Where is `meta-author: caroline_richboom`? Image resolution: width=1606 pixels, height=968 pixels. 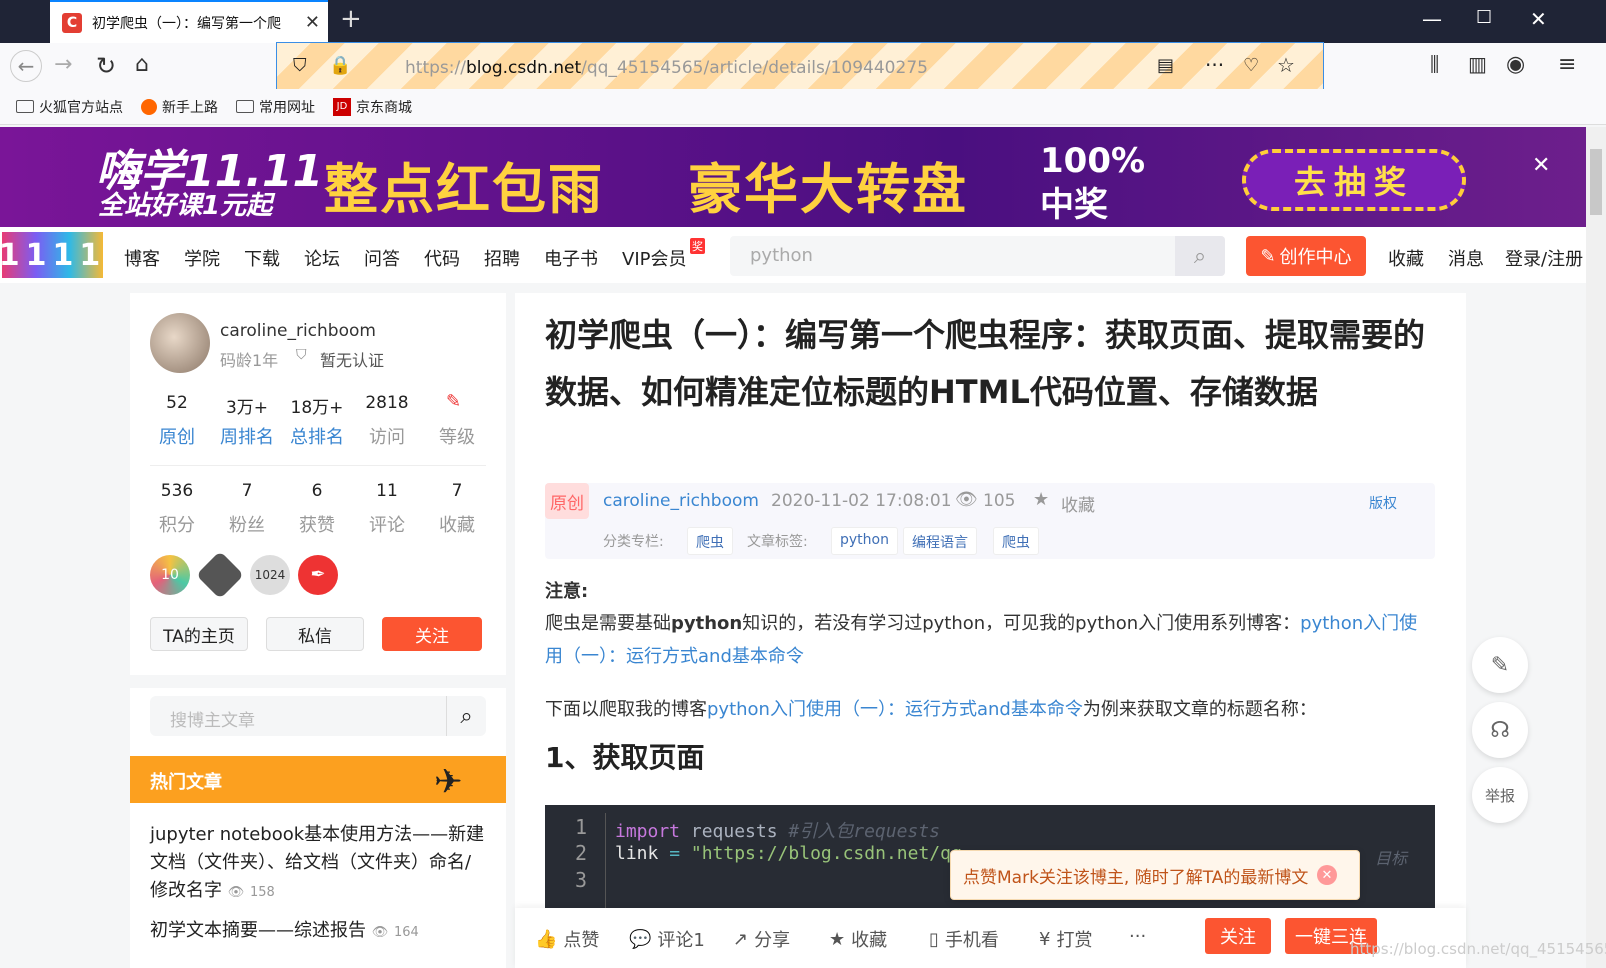 meta-author: caroline_richboom is located at coordinates (681, 501).